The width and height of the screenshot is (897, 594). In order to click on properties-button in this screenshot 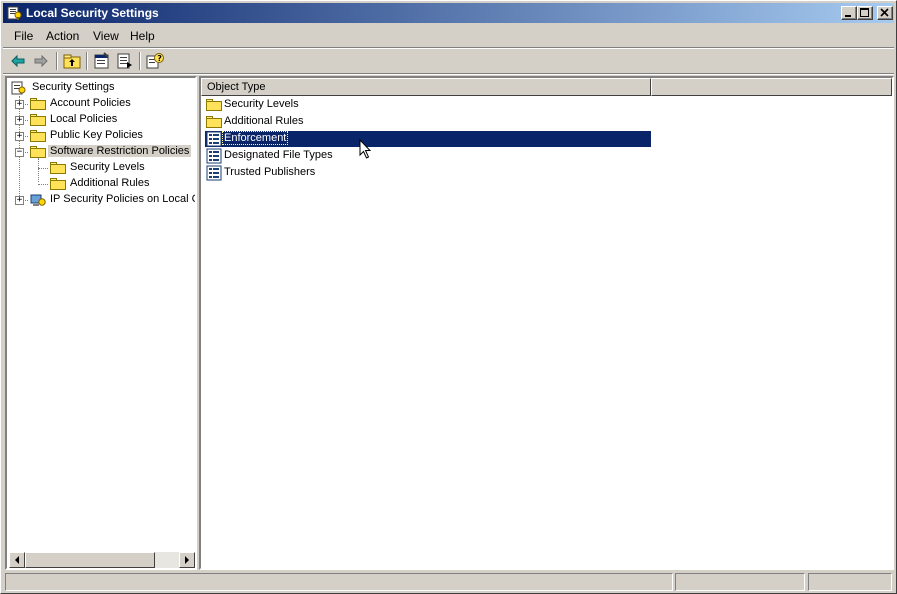, I will do `click(102, 61)`.